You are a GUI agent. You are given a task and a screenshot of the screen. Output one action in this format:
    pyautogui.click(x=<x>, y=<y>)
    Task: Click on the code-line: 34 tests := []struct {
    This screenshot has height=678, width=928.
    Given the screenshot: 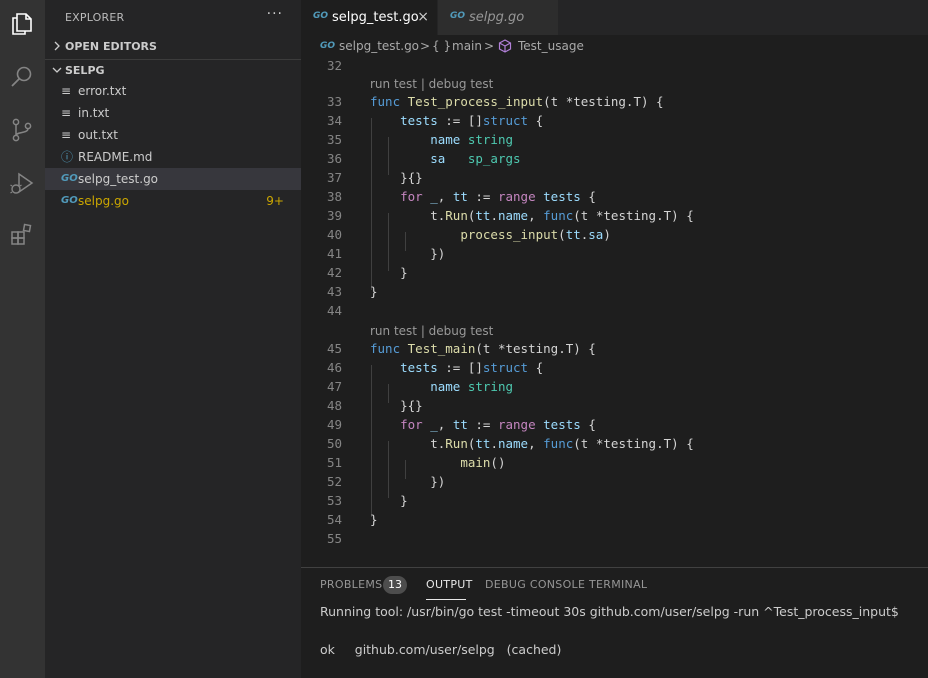 What is the action you would take?
    pyautogui.click(x=614, y=121)
    